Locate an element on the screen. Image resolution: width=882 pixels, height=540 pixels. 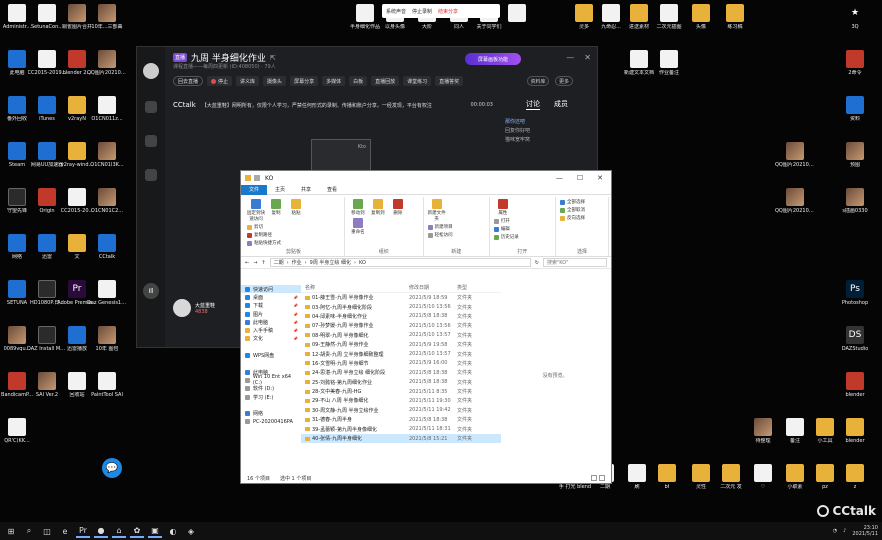
ribbon-small-button: 编辑 is located at coordinates (515, 229).